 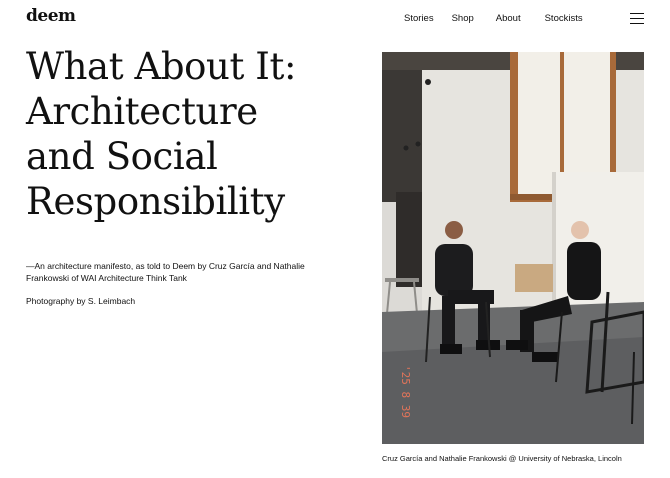 What do you see at coordinates (637, 19) in the screenshot?
I see `hamburger-menu-icon` at bounding box center [637, 19].